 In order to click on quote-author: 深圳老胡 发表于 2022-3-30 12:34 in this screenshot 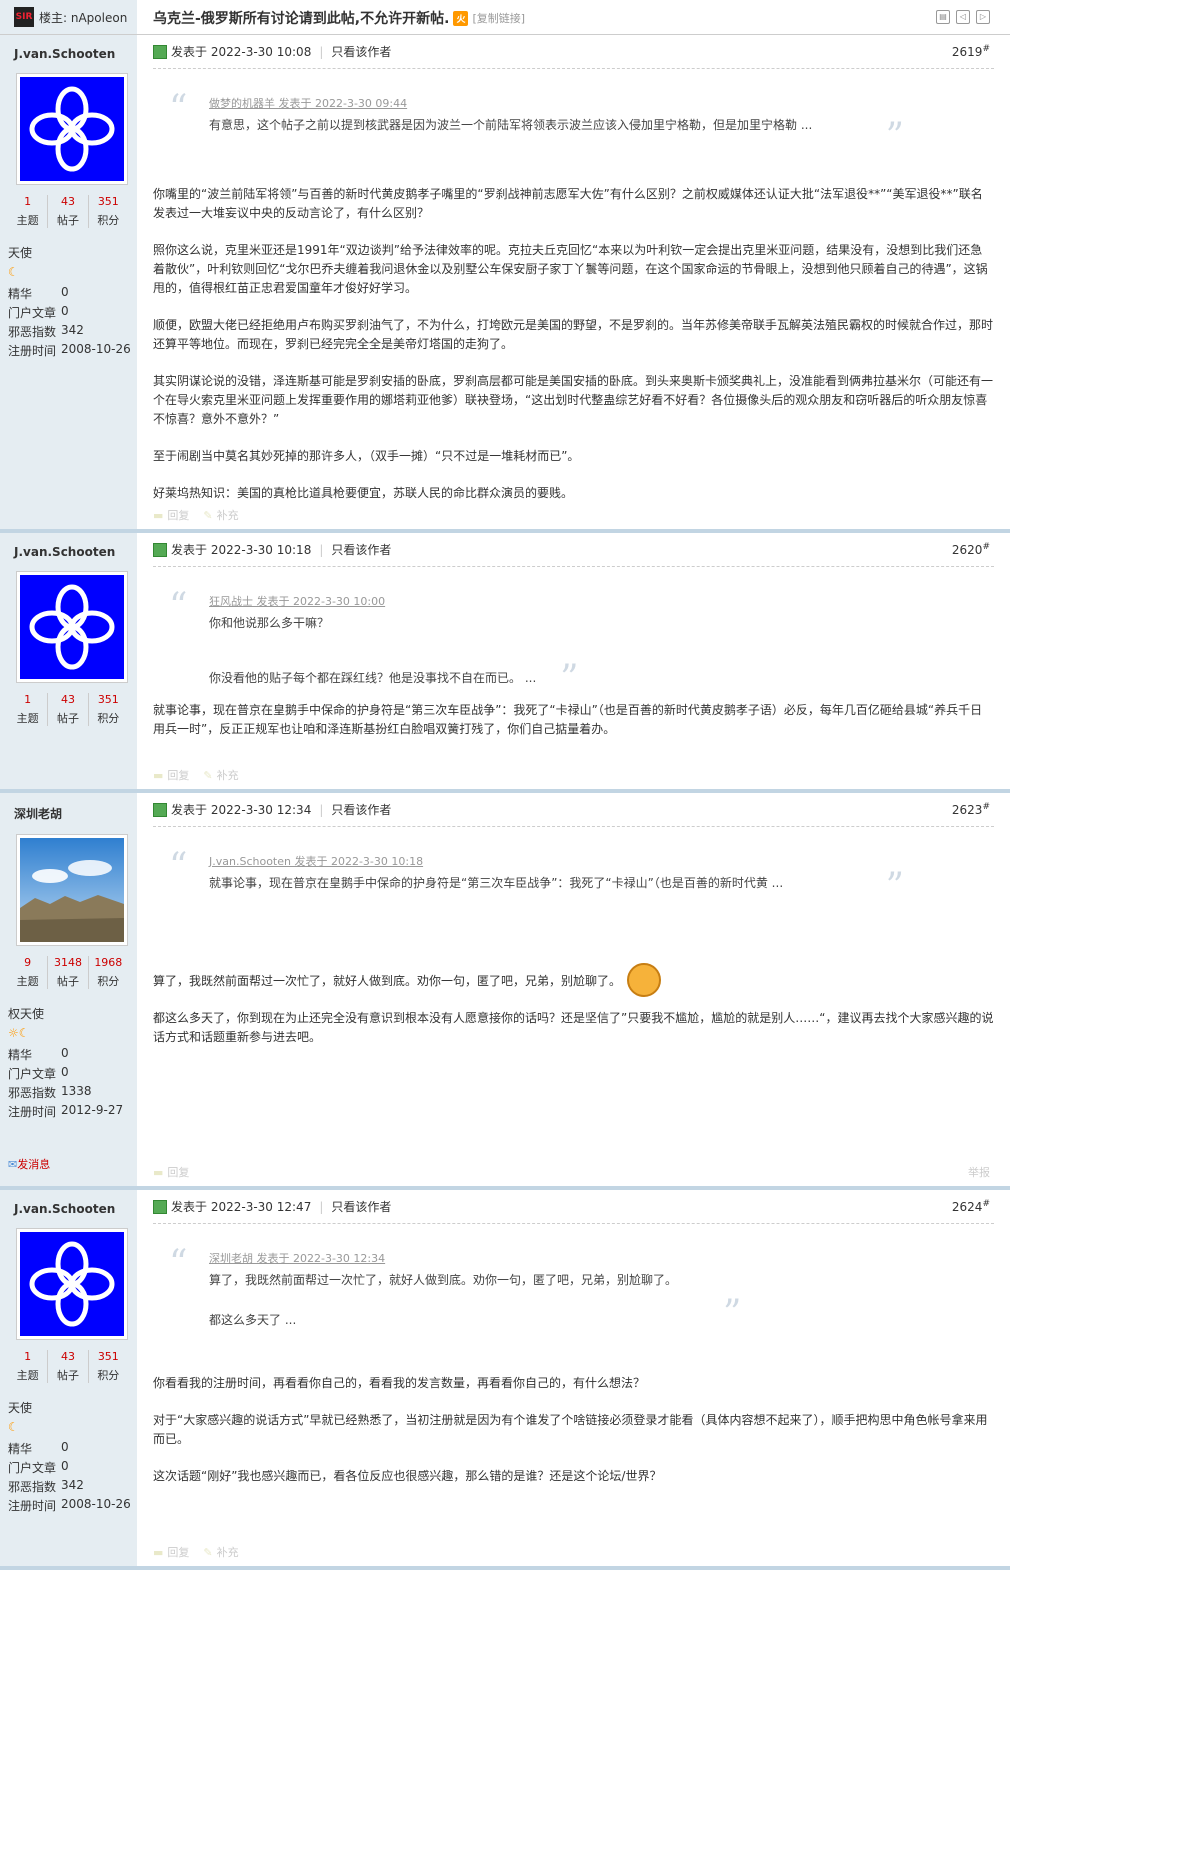, I will do `click(576, 1258)`.